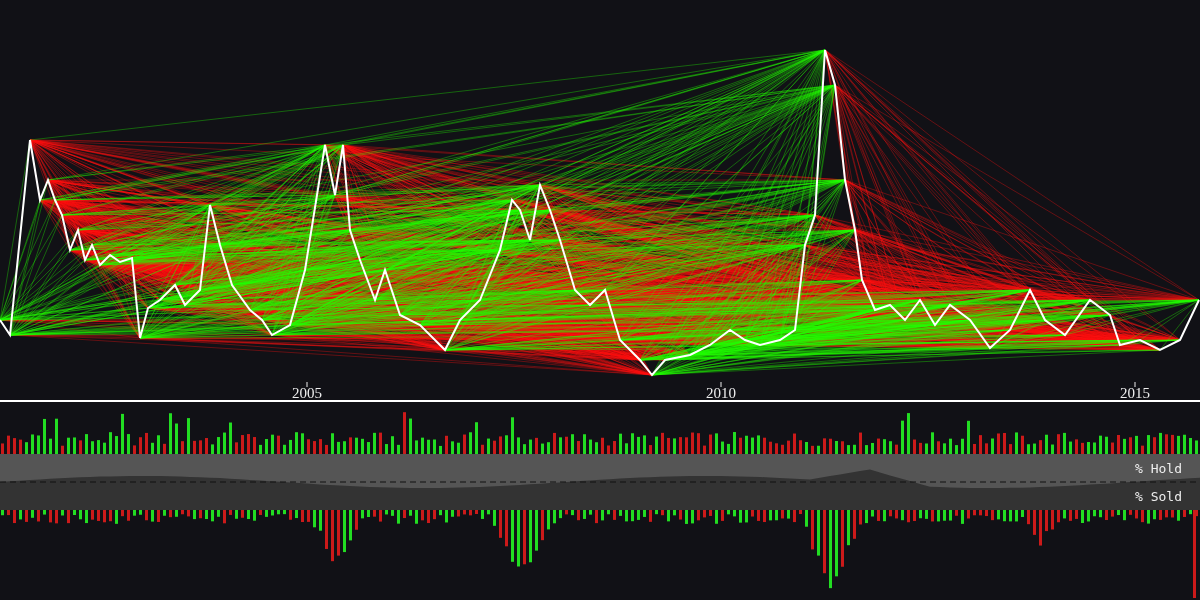 The image size is (1200, 600). What do you see at coordinates (1158, 496) in the screenshot?
I see `panel-label: % Sold` at bounding box center [1158, 496].